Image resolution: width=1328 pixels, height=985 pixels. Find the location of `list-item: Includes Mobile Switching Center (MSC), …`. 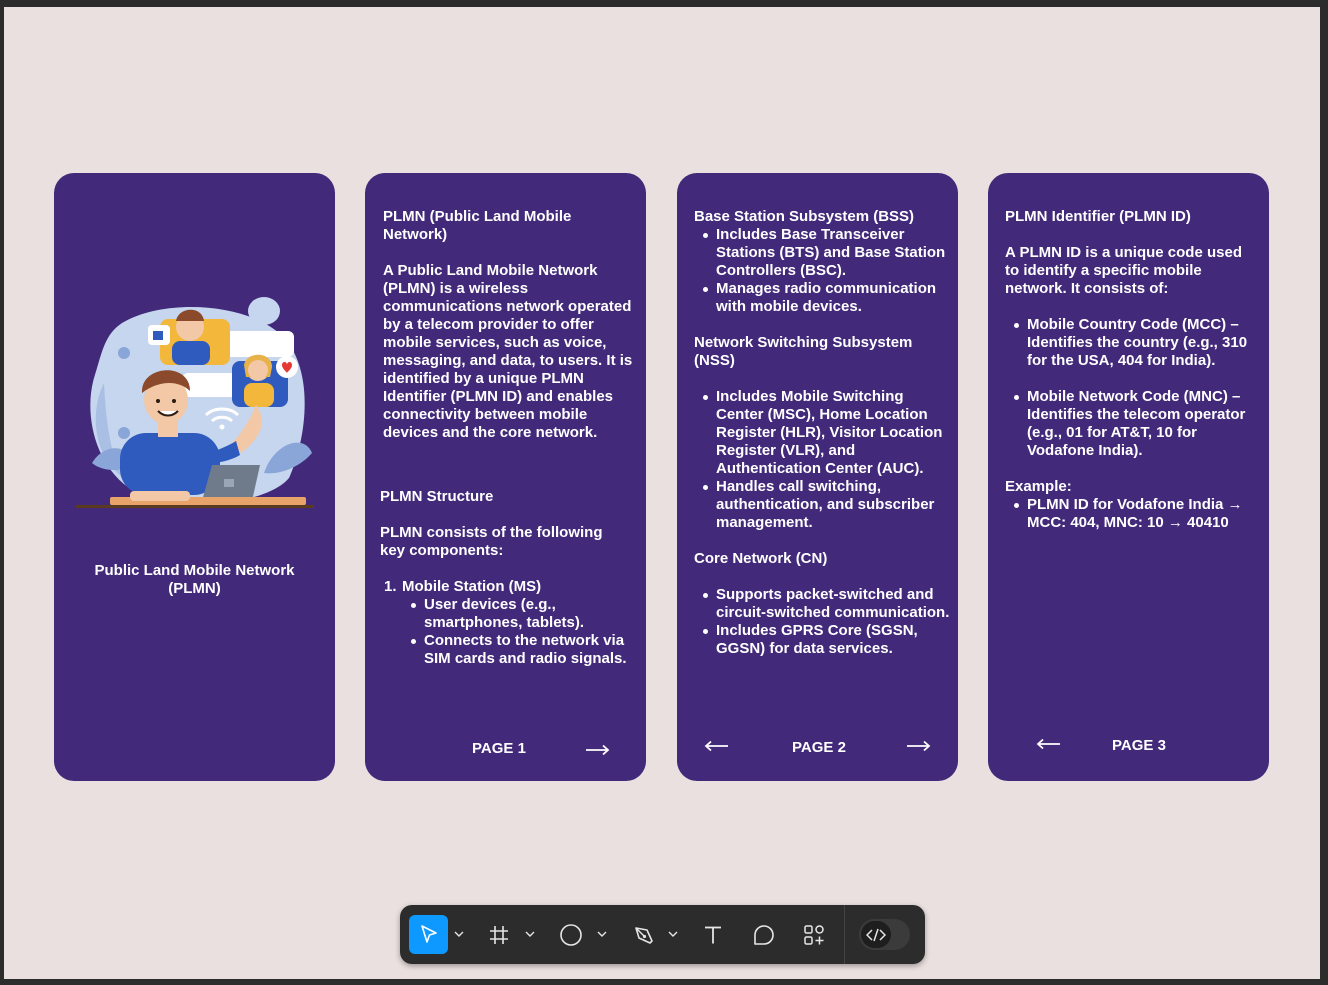

list-item: Includes Mobile Switching Center (MSC), … is located at coordinates (823, 433).